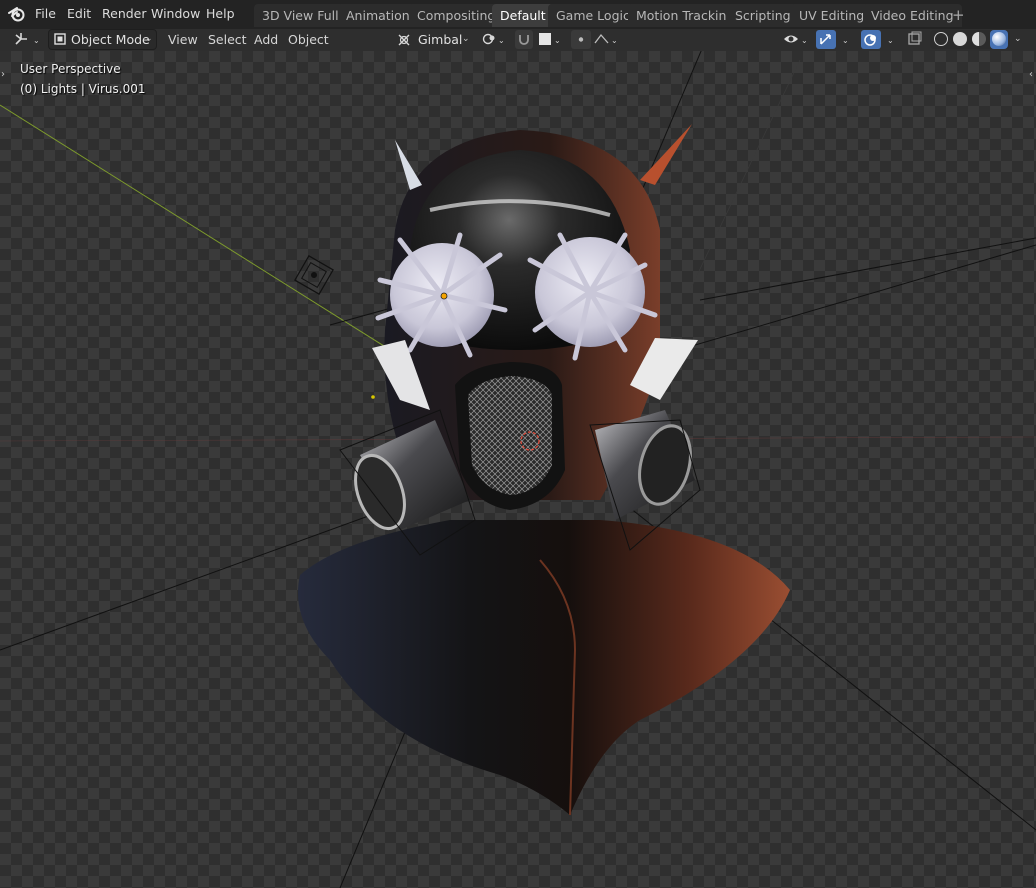 The image size is (1036, 888). I want to click on toolbar-expand-arrow: ›, so click(3, 74).